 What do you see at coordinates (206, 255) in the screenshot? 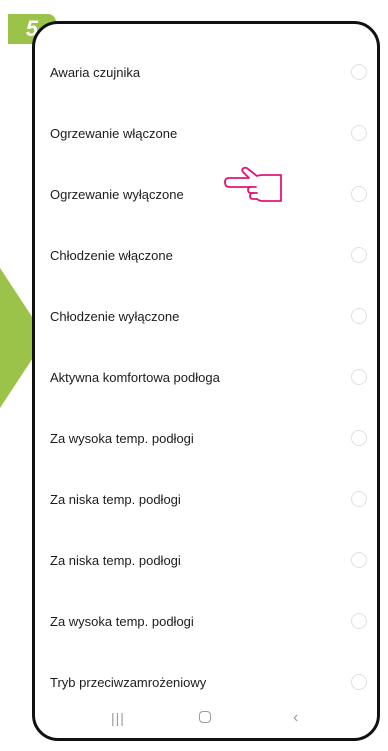
I see `list-item: Chłodzenie włączone` at bounding box center [206, 255].